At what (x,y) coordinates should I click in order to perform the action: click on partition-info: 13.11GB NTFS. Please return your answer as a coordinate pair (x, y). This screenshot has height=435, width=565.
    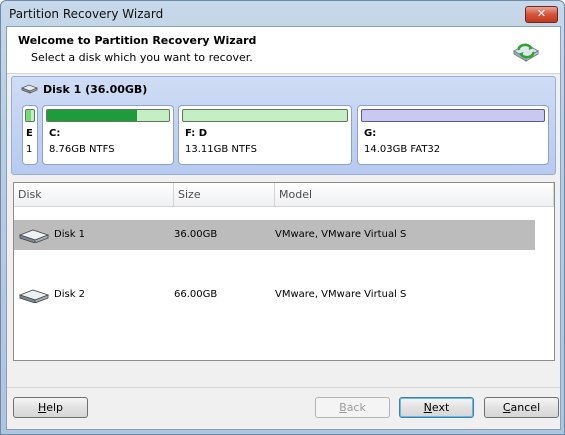
    Looking at the image, I should click on (221, 149).